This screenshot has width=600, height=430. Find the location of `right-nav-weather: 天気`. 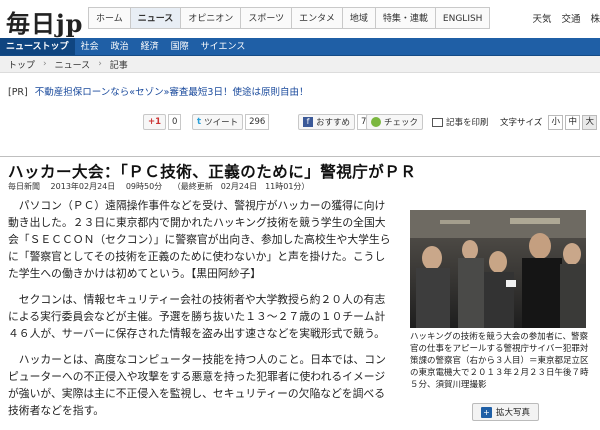

right-nav-weather: 天気 is located at coordinates (541, 18).